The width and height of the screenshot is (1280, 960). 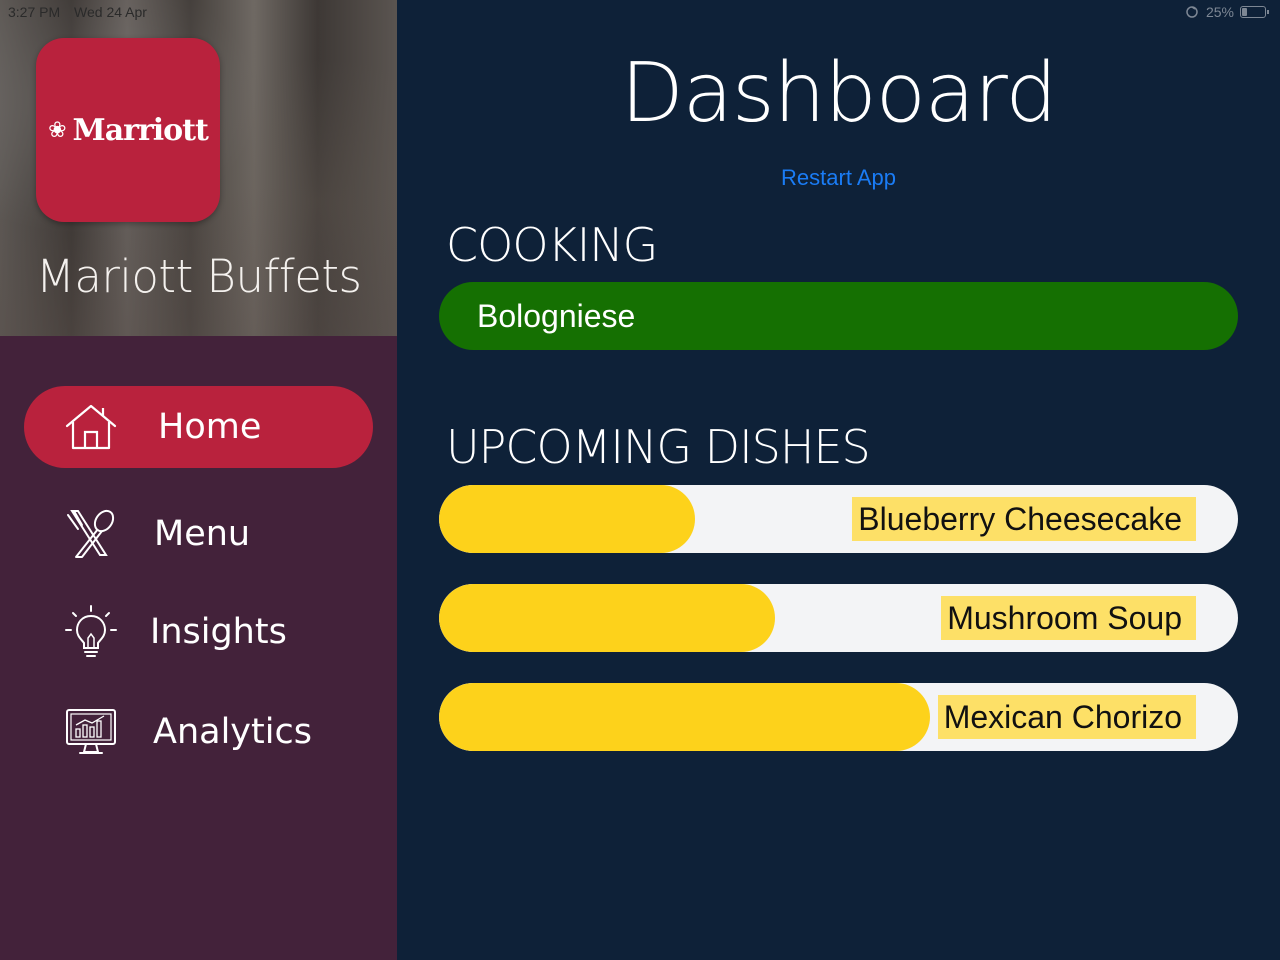 I want to click on brand-name: Mariott Buffets, so click(x=199, y=276).